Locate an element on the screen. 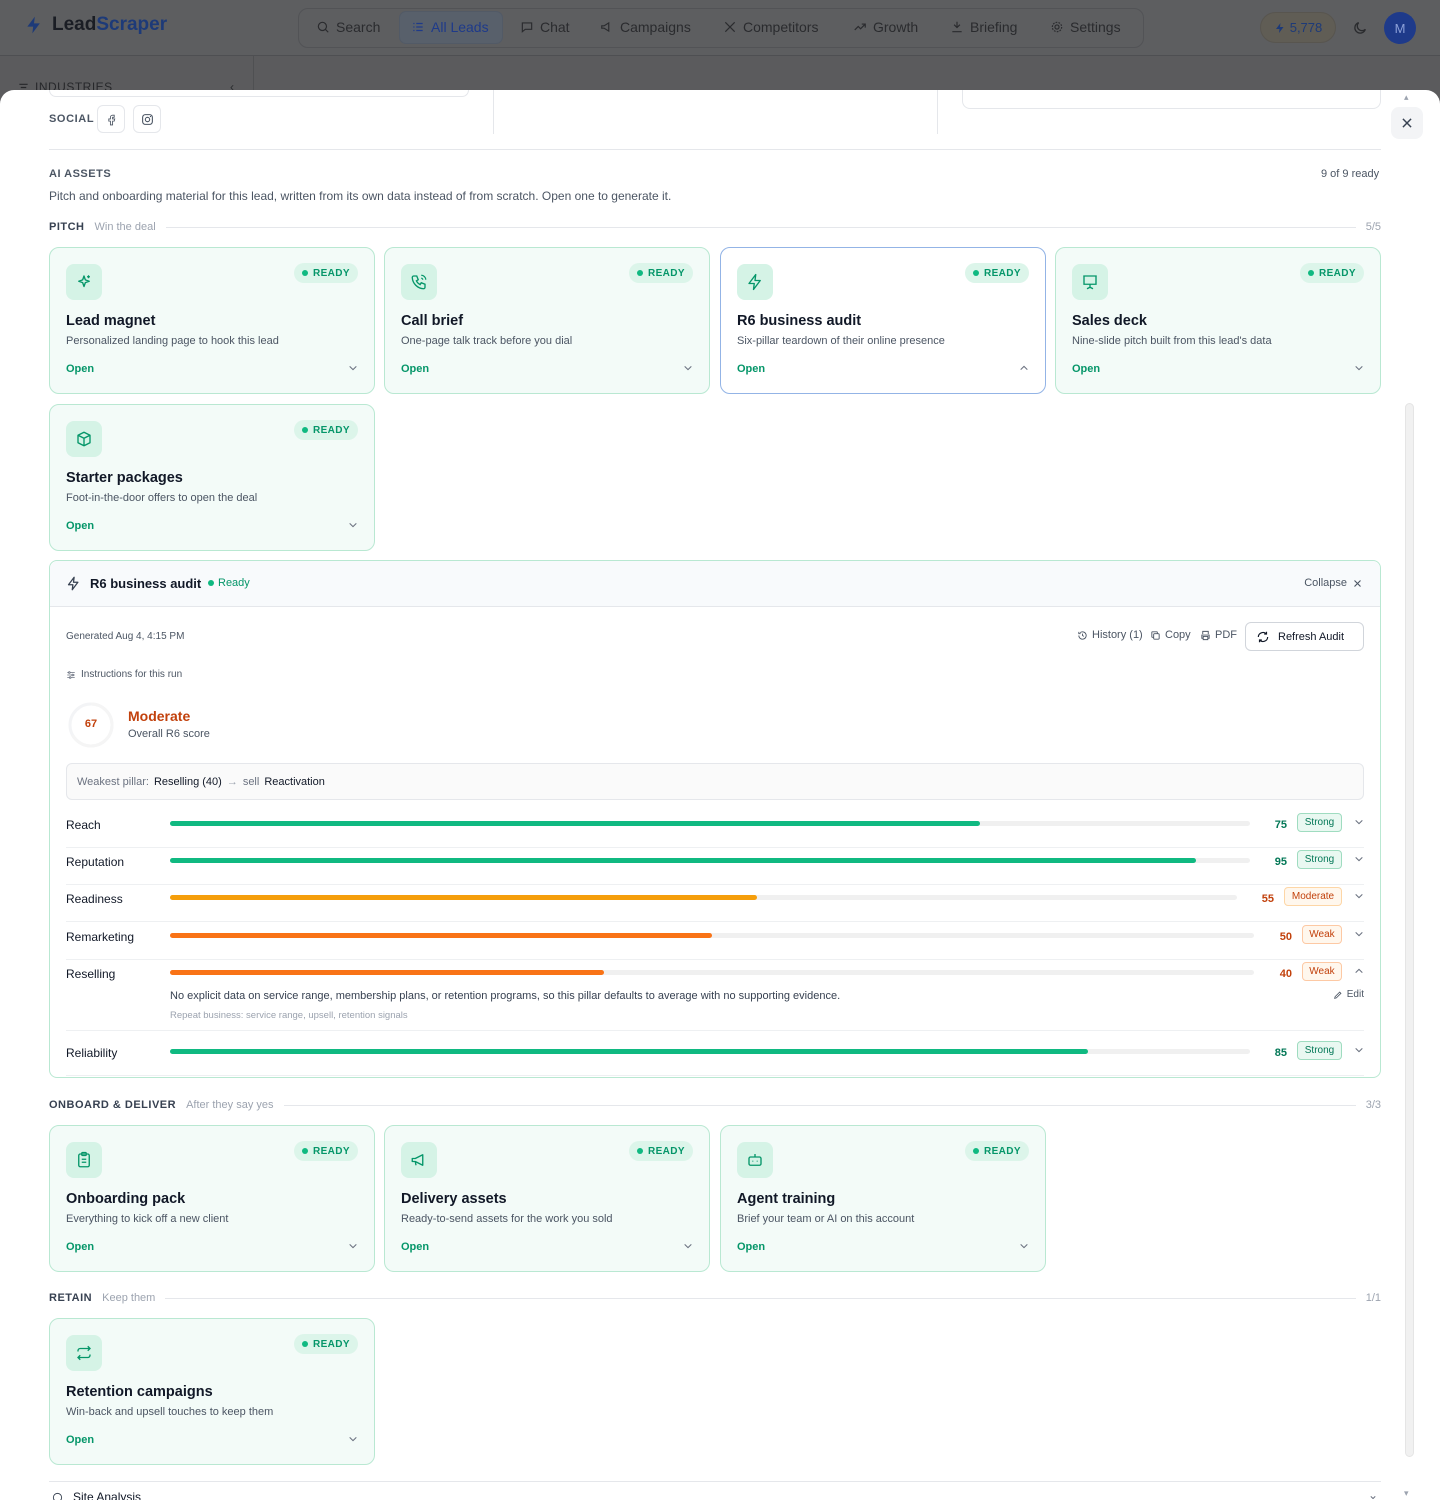 The width and height of the screenshot is (1440, 1500). scroll-down-icon: ▾ is located at coordinates (1406, 1493).